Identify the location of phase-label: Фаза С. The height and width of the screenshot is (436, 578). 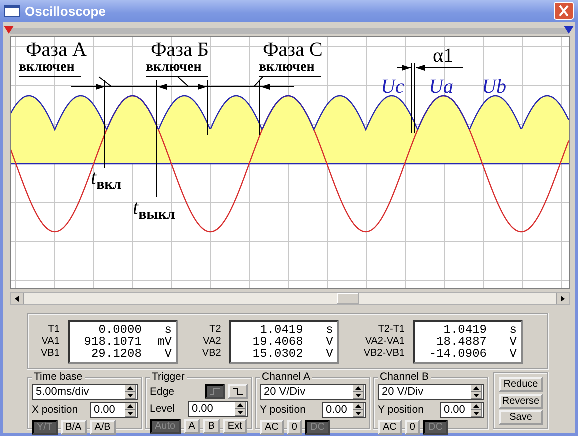
(293, 50).